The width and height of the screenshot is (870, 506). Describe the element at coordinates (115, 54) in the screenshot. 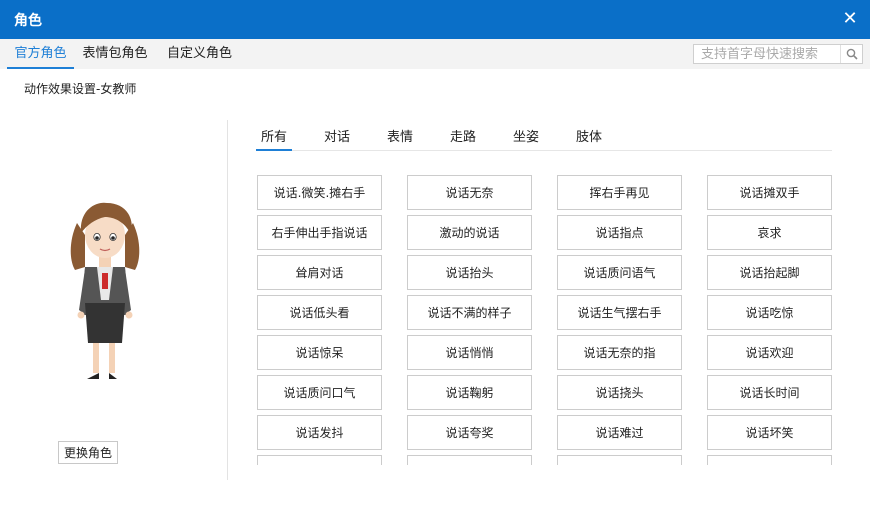

I see `tab-emoji-role: 表情包角色` at that location.